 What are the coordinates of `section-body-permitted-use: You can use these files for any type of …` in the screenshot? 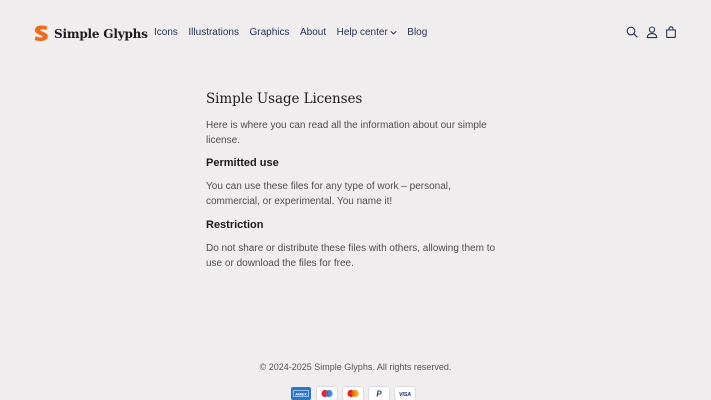 It's located at (328, 194).